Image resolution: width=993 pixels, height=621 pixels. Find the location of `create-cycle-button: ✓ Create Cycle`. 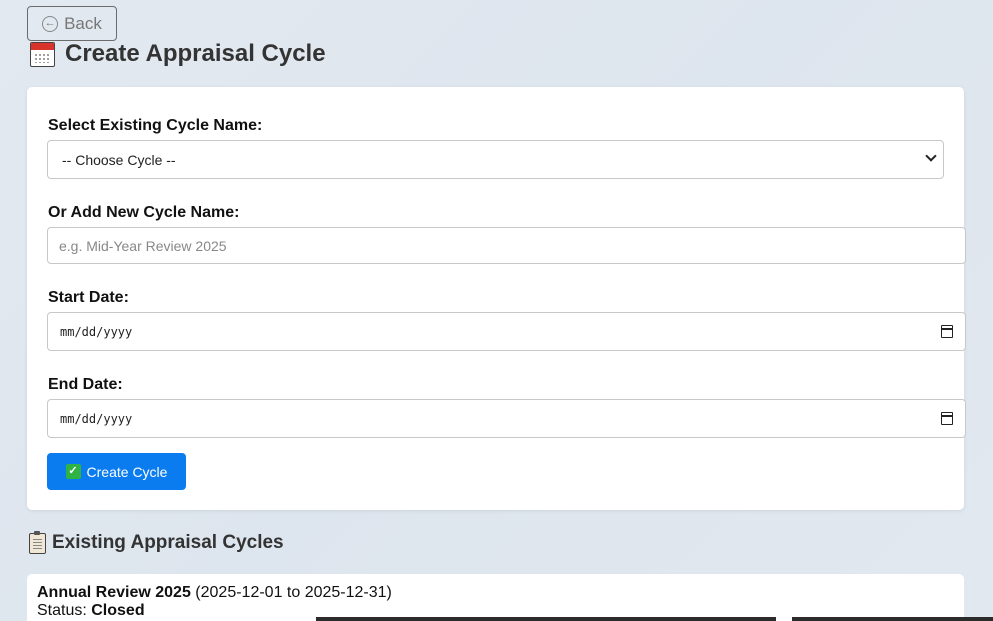

create-cycle-button: ✓ Create Cycle is located at coordinates (116, 471).